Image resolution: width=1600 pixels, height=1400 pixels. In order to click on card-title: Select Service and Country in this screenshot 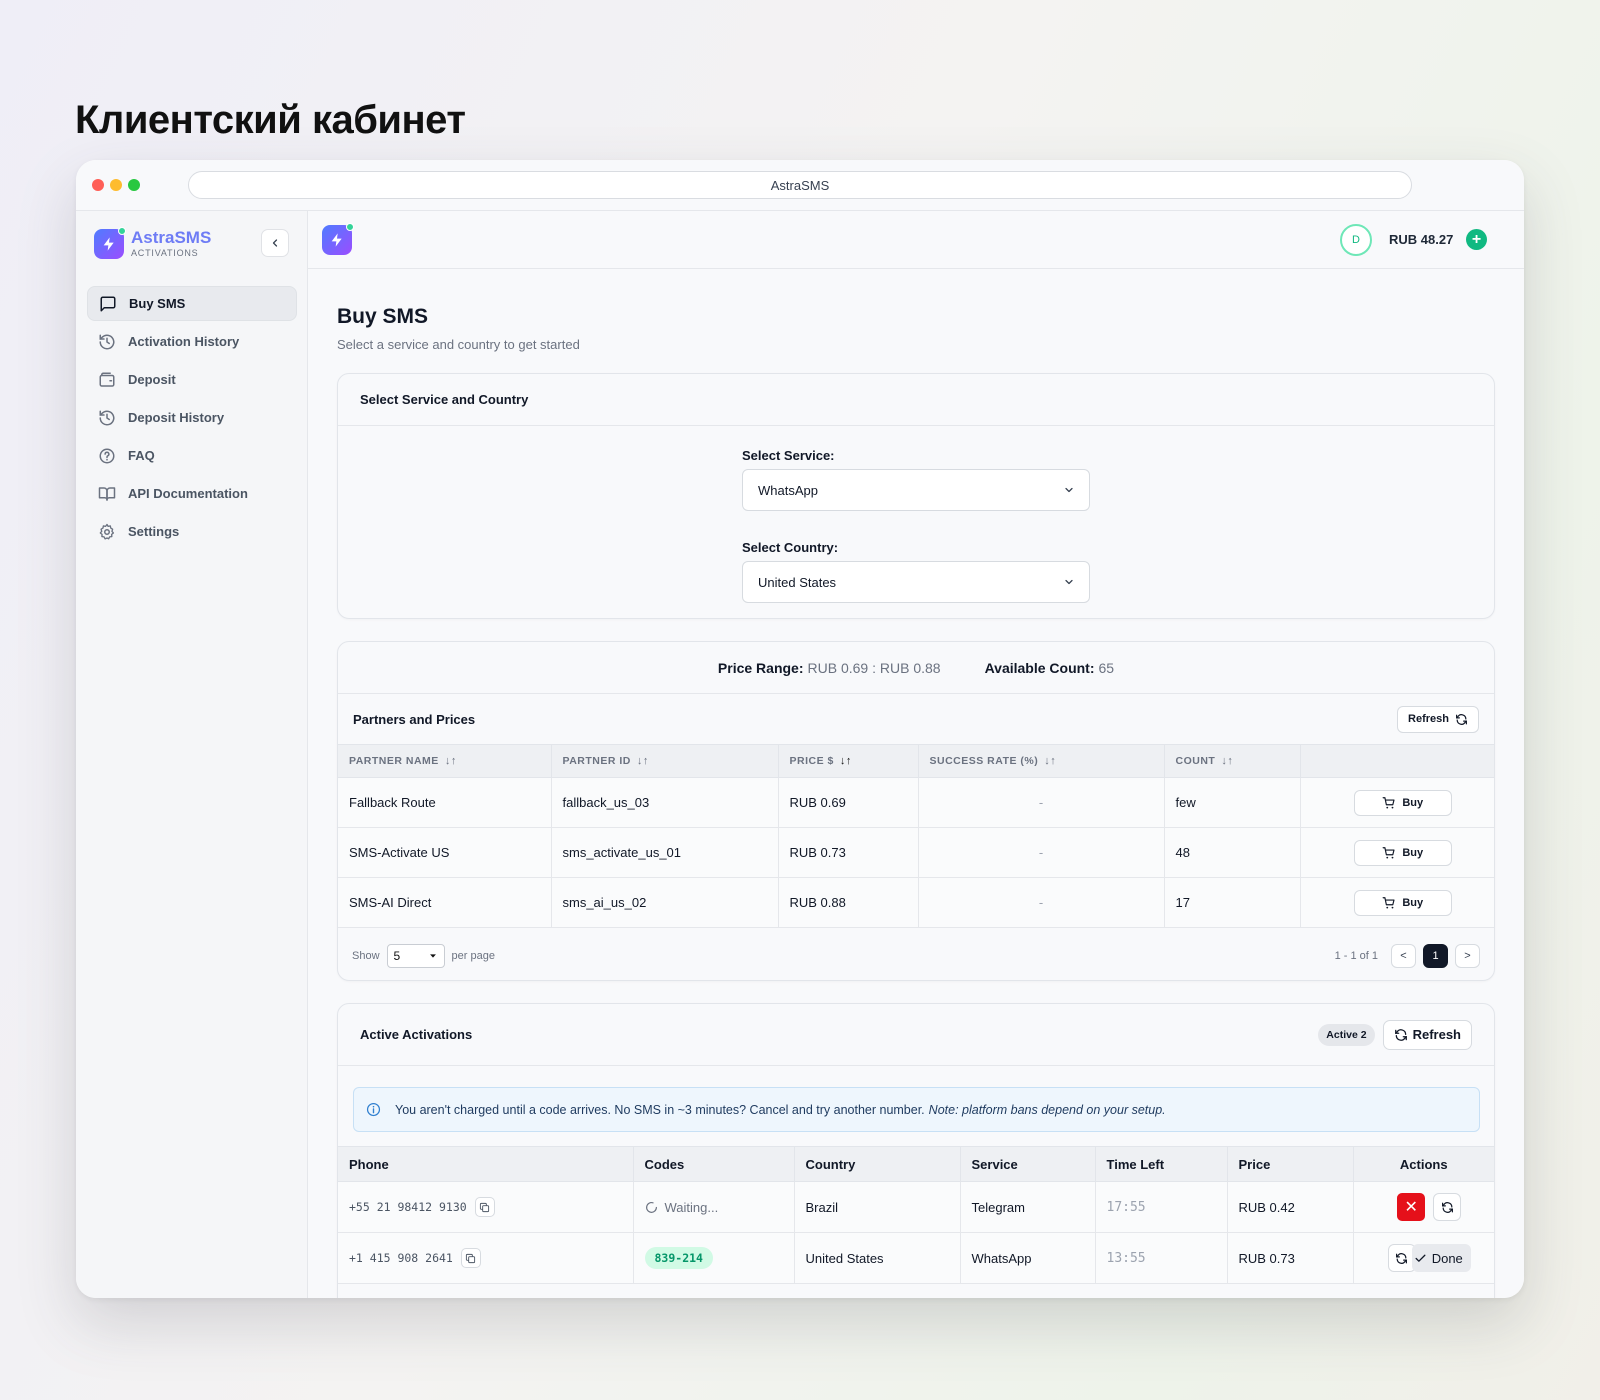, I will do `click(916, 400)`.